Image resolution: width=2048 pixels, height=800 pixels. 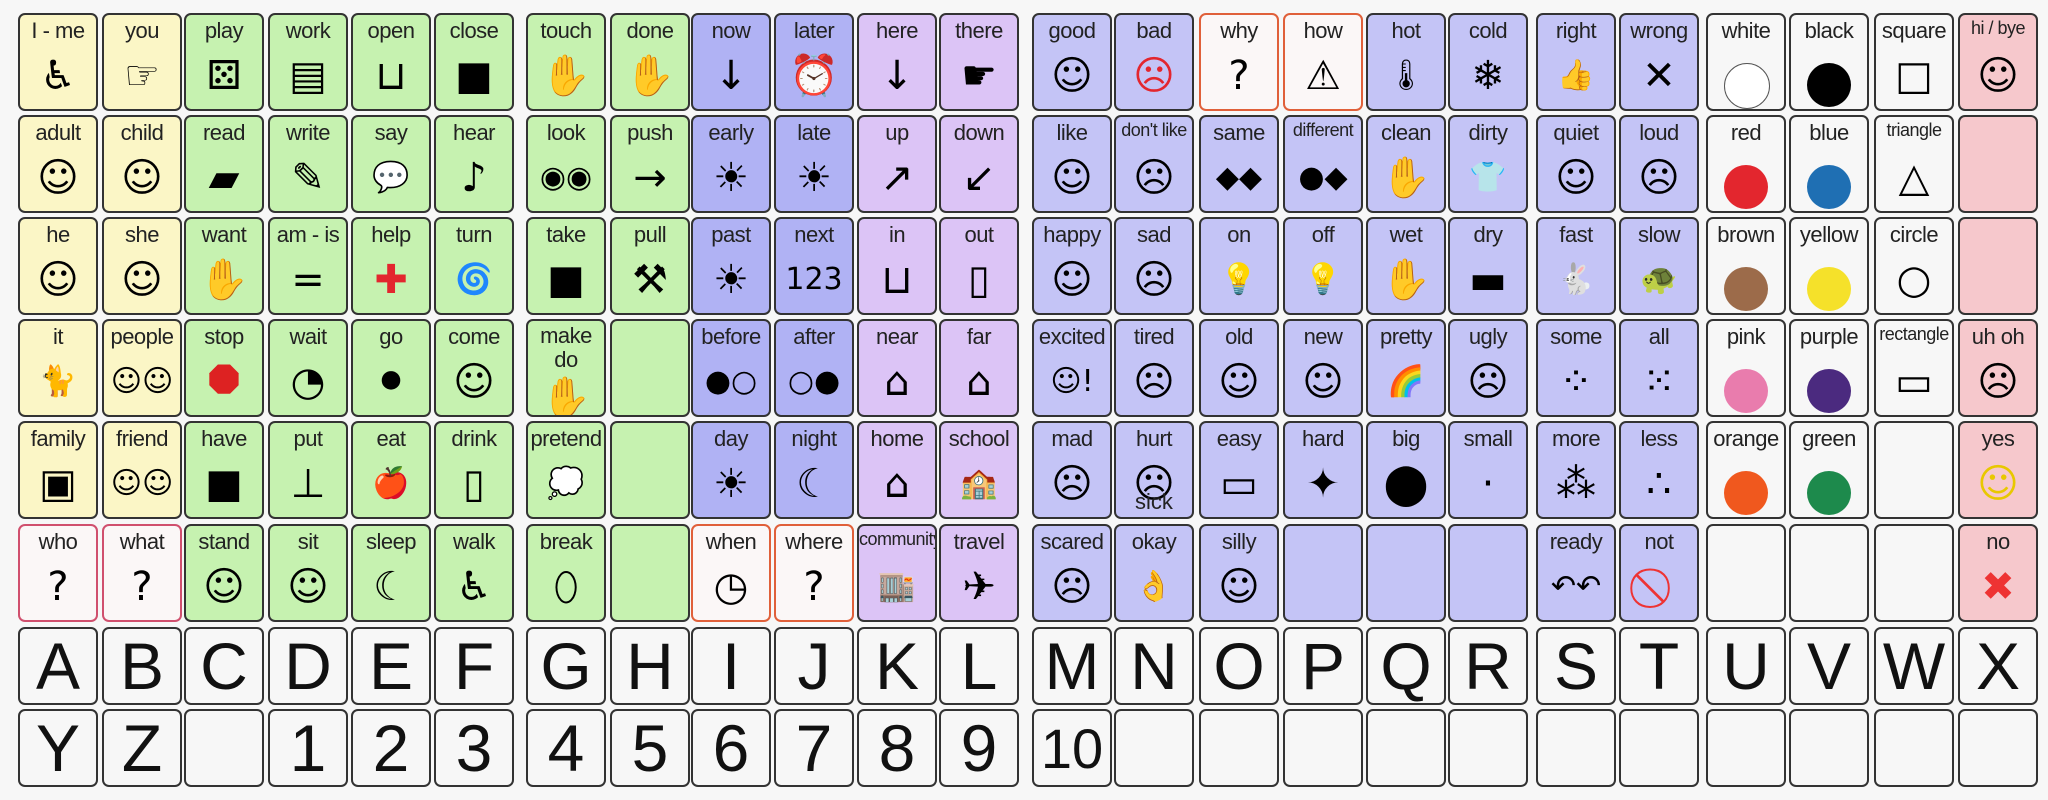 I want to click on key-s: S, so click(x=1576, y=666).